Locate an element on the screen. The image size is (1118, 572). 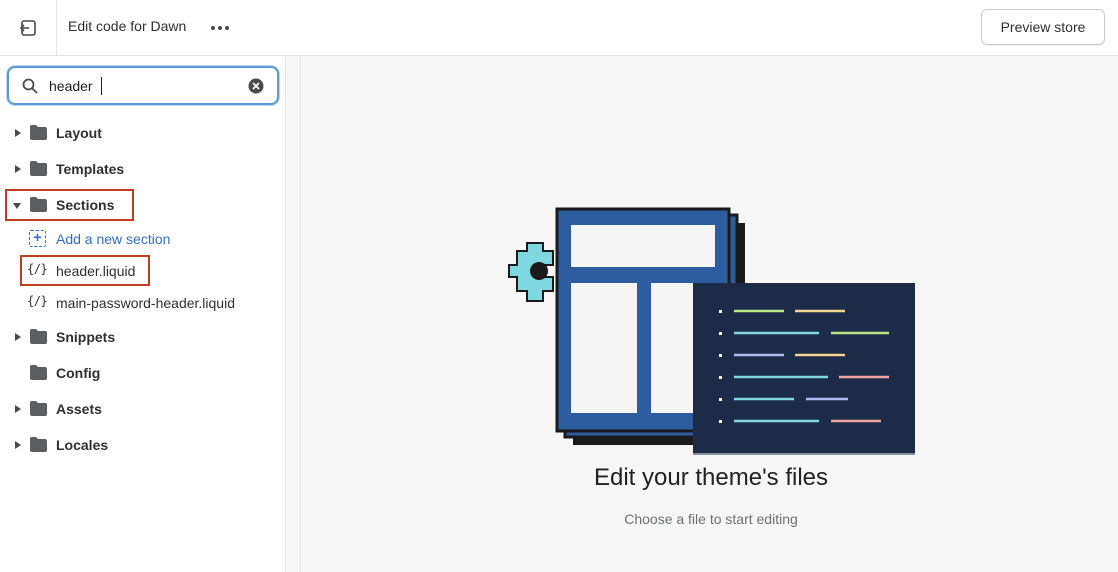
folder-locales: Locales is located at coordinates (143, 445).